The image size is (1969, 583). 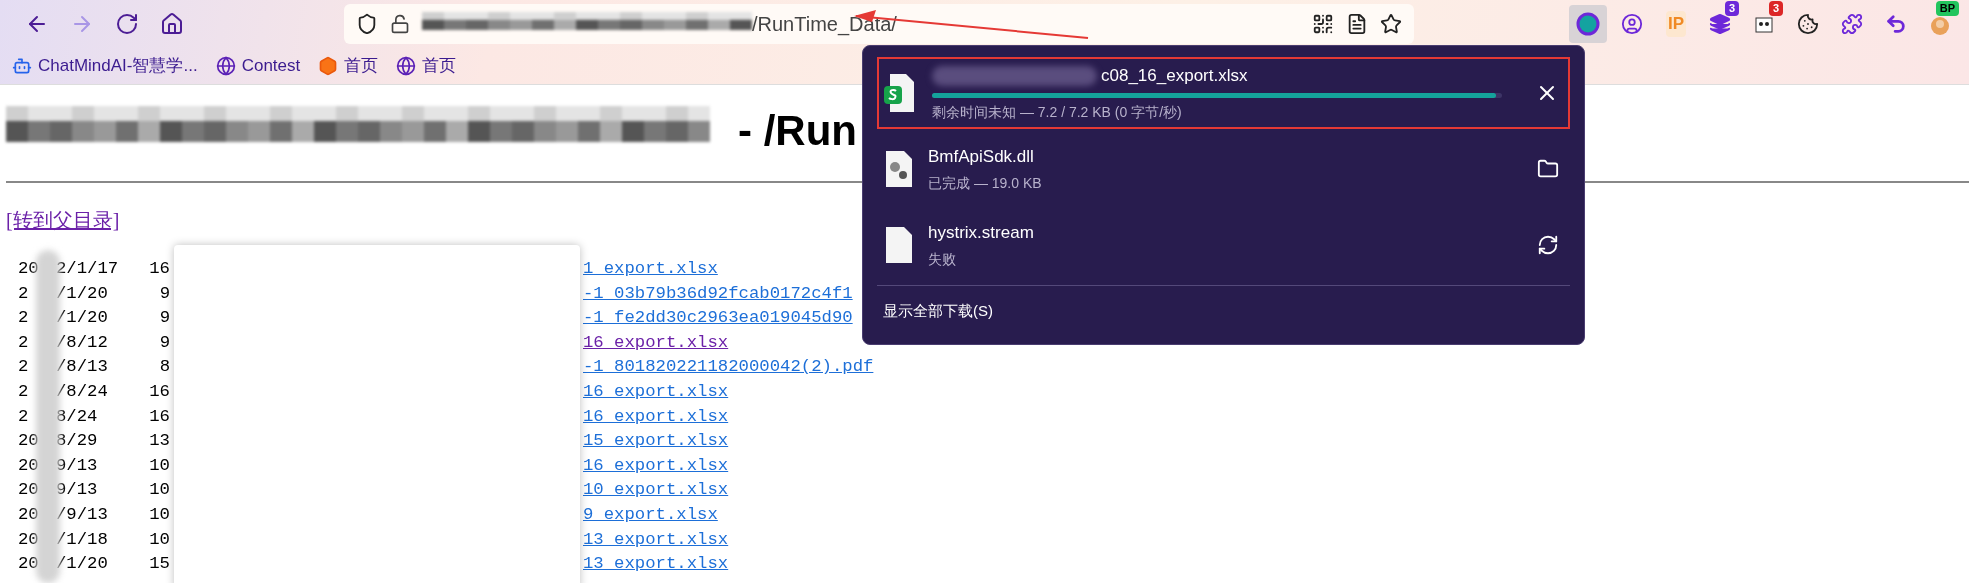 I want to click on bookmark-item: Contest, so click(x=258, y=66).